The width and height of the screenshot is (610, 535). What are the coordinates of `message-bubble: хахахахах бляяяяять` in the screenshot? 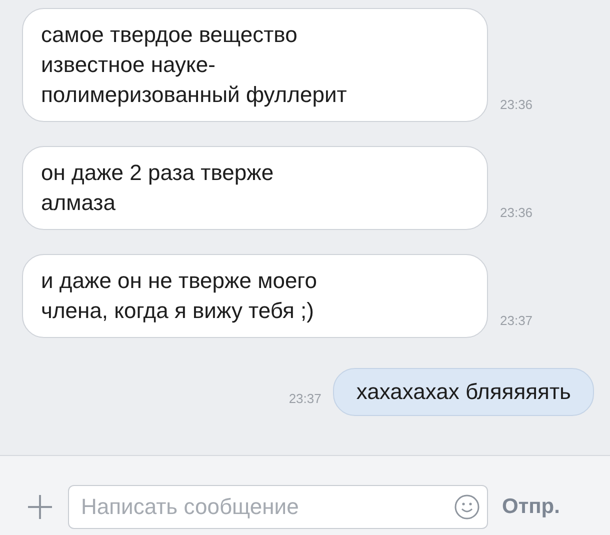 It's located at (463, 392).